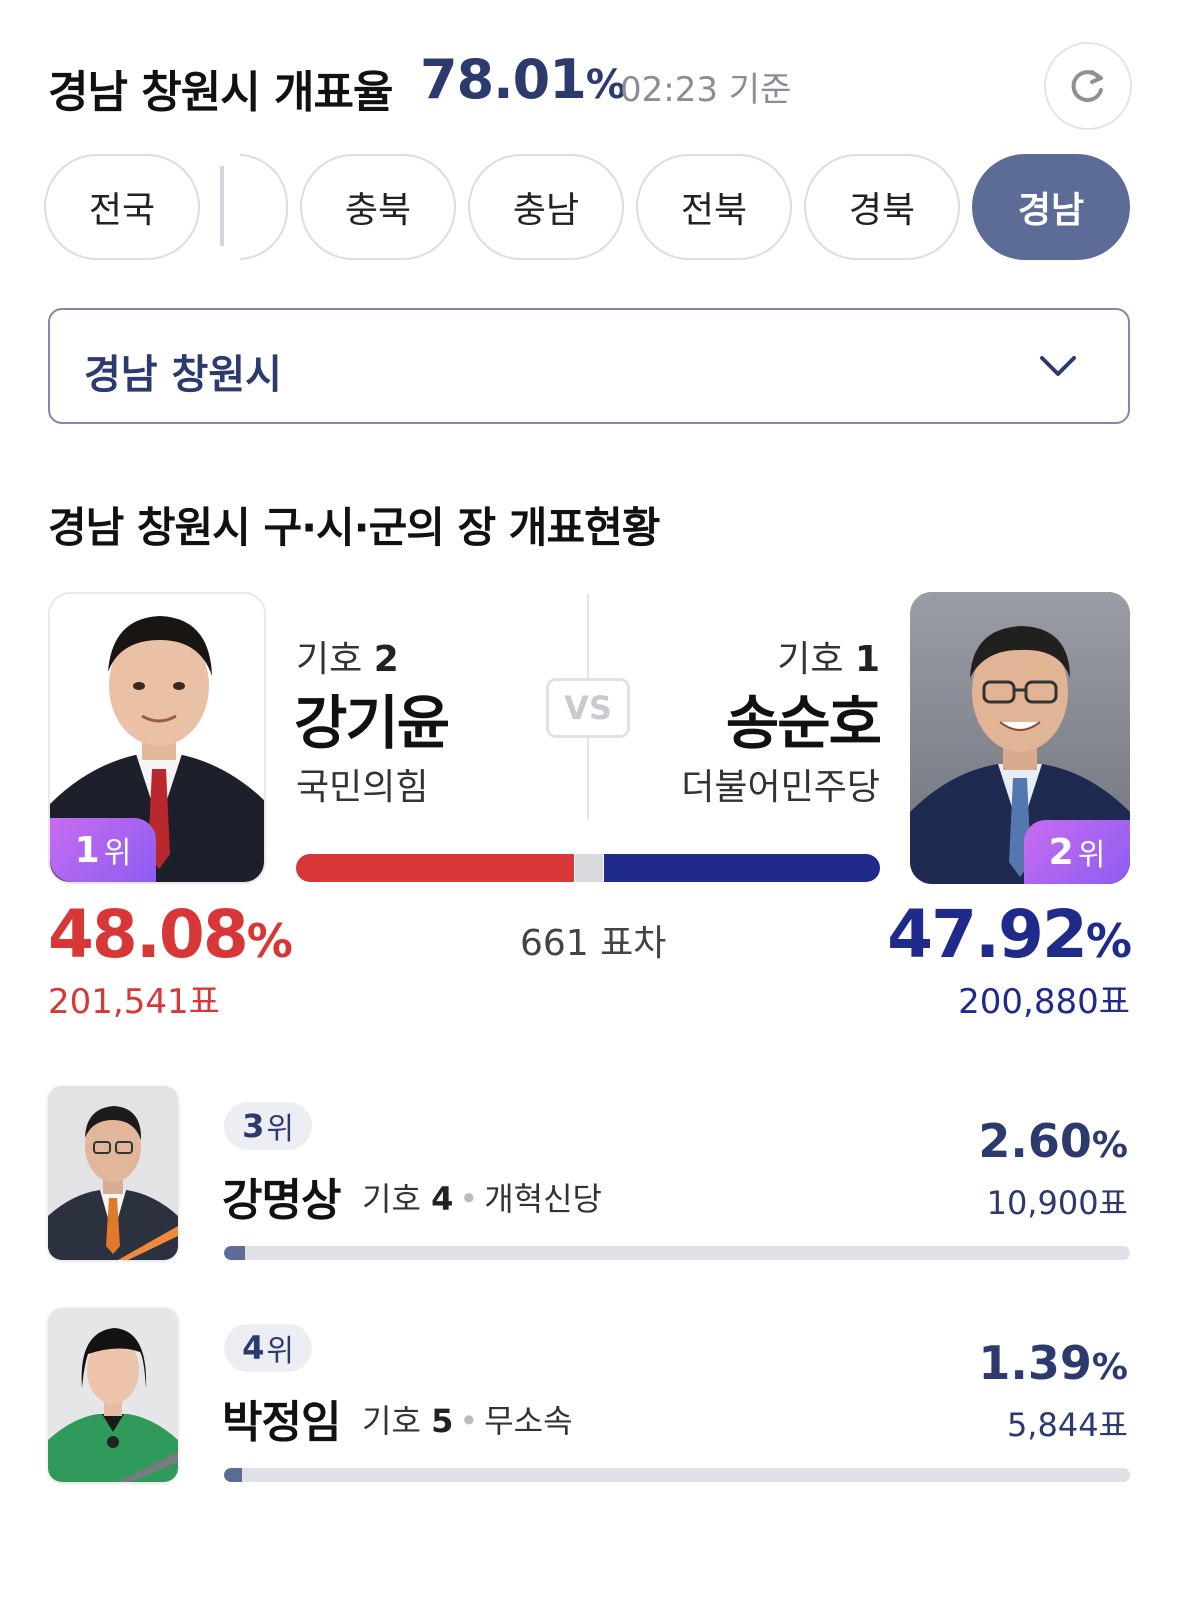 The width and height of the screenshot is (1184, 1608). I want to click on section-title: 경남 창원시 구·시·군의 장 개표현황, so click(354, 527).